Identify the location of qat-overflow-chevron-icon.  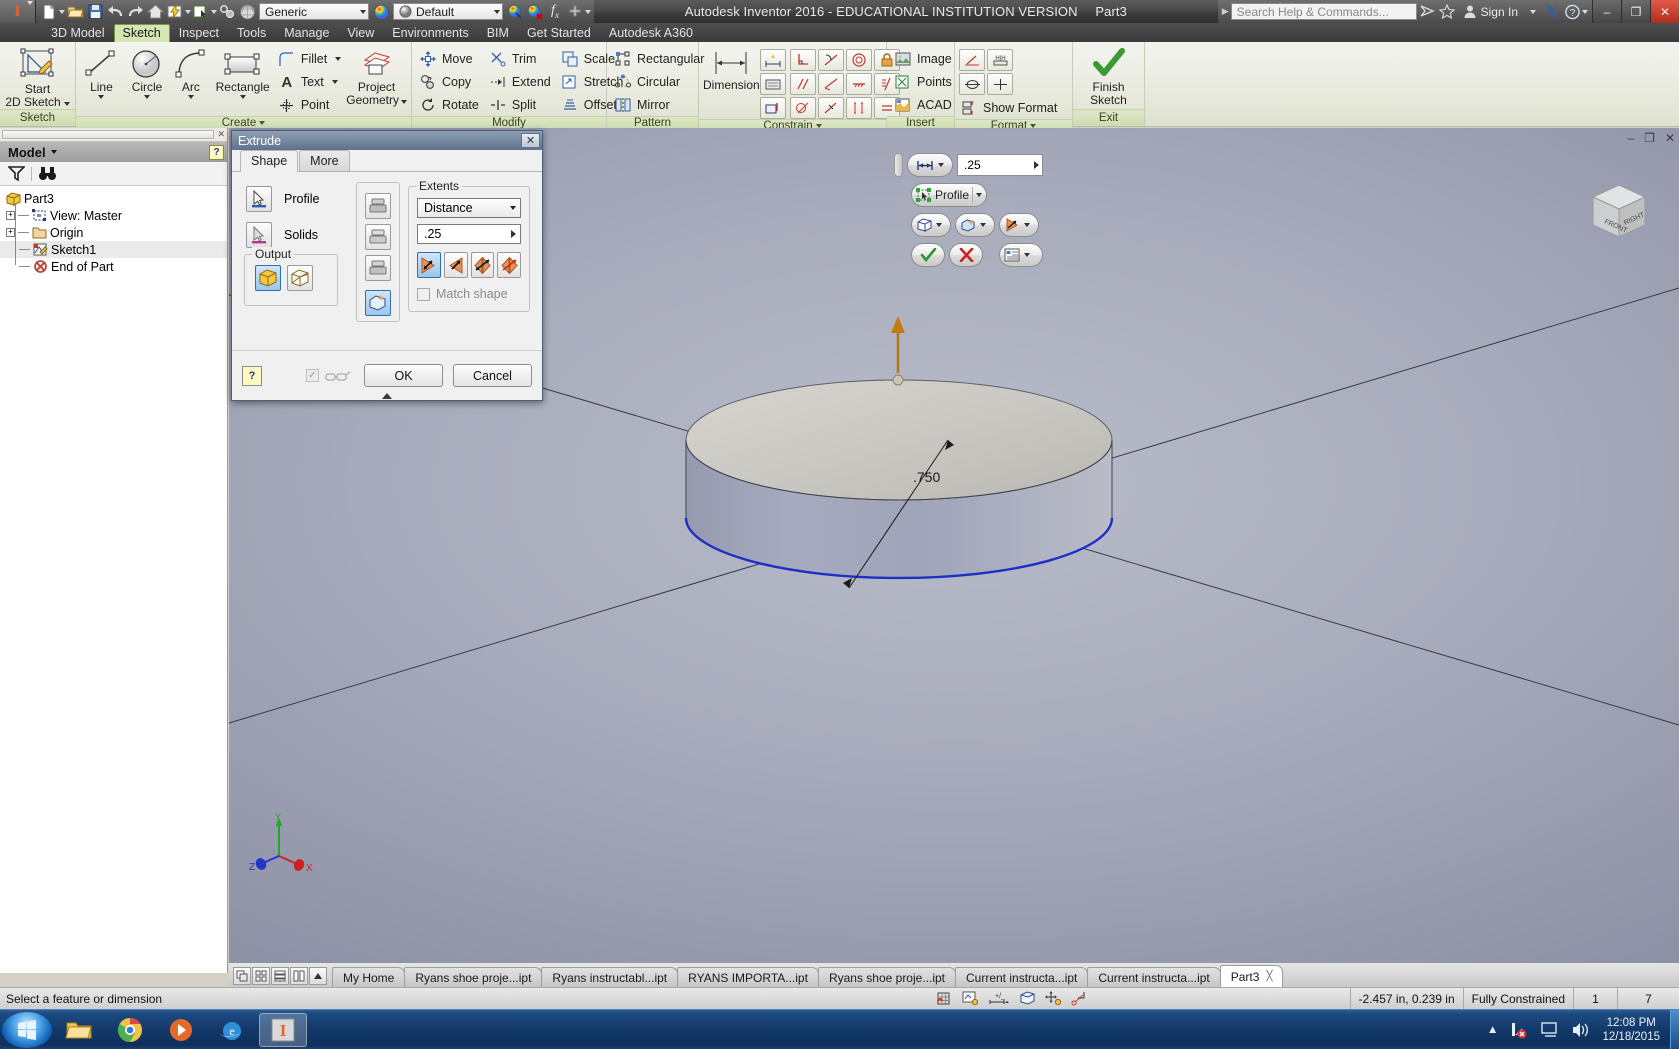
(588, 11).